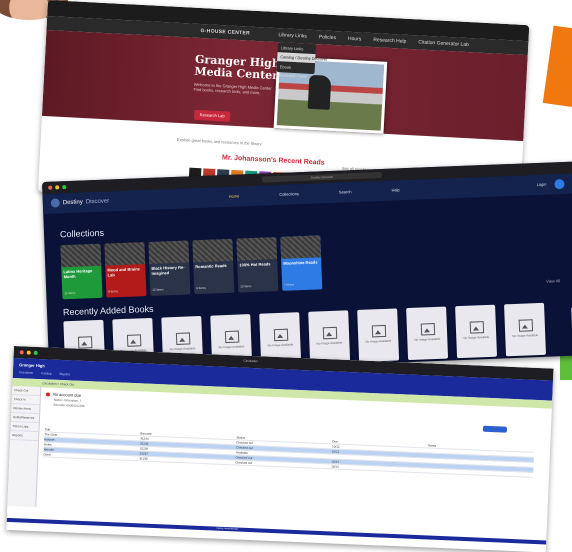 The width and height of the screenshot is (572, 552). I want to click on collections-heading: Collections, so click(82, 233).